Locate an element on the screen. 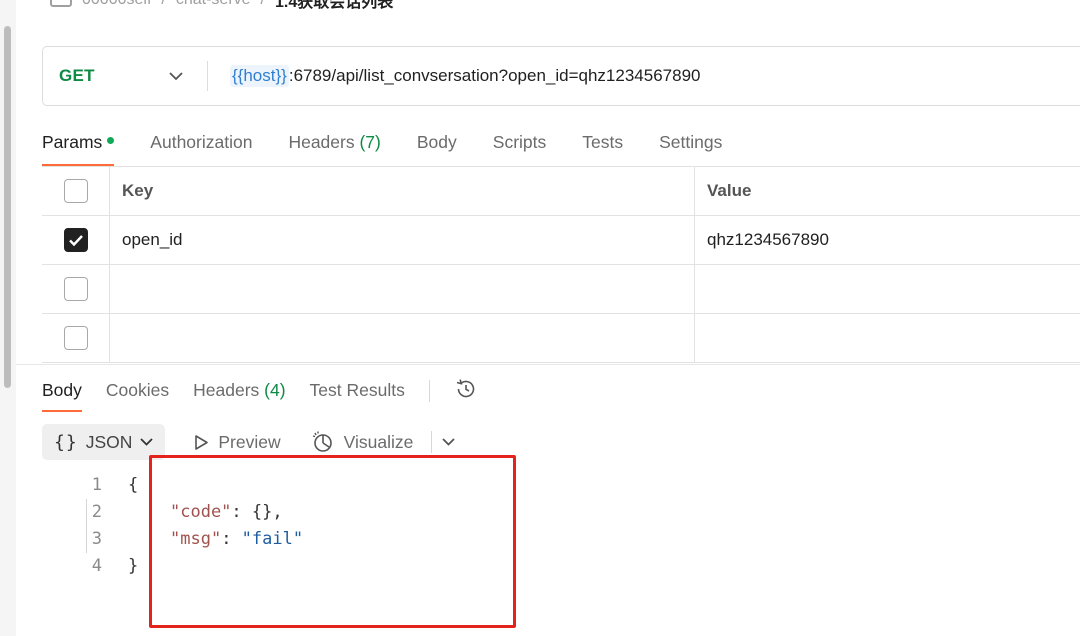 Image resolution: width=1080 pixels, height=636 pixels. tab-response-headers: Headers (4) is located at coordinates (239, 394).